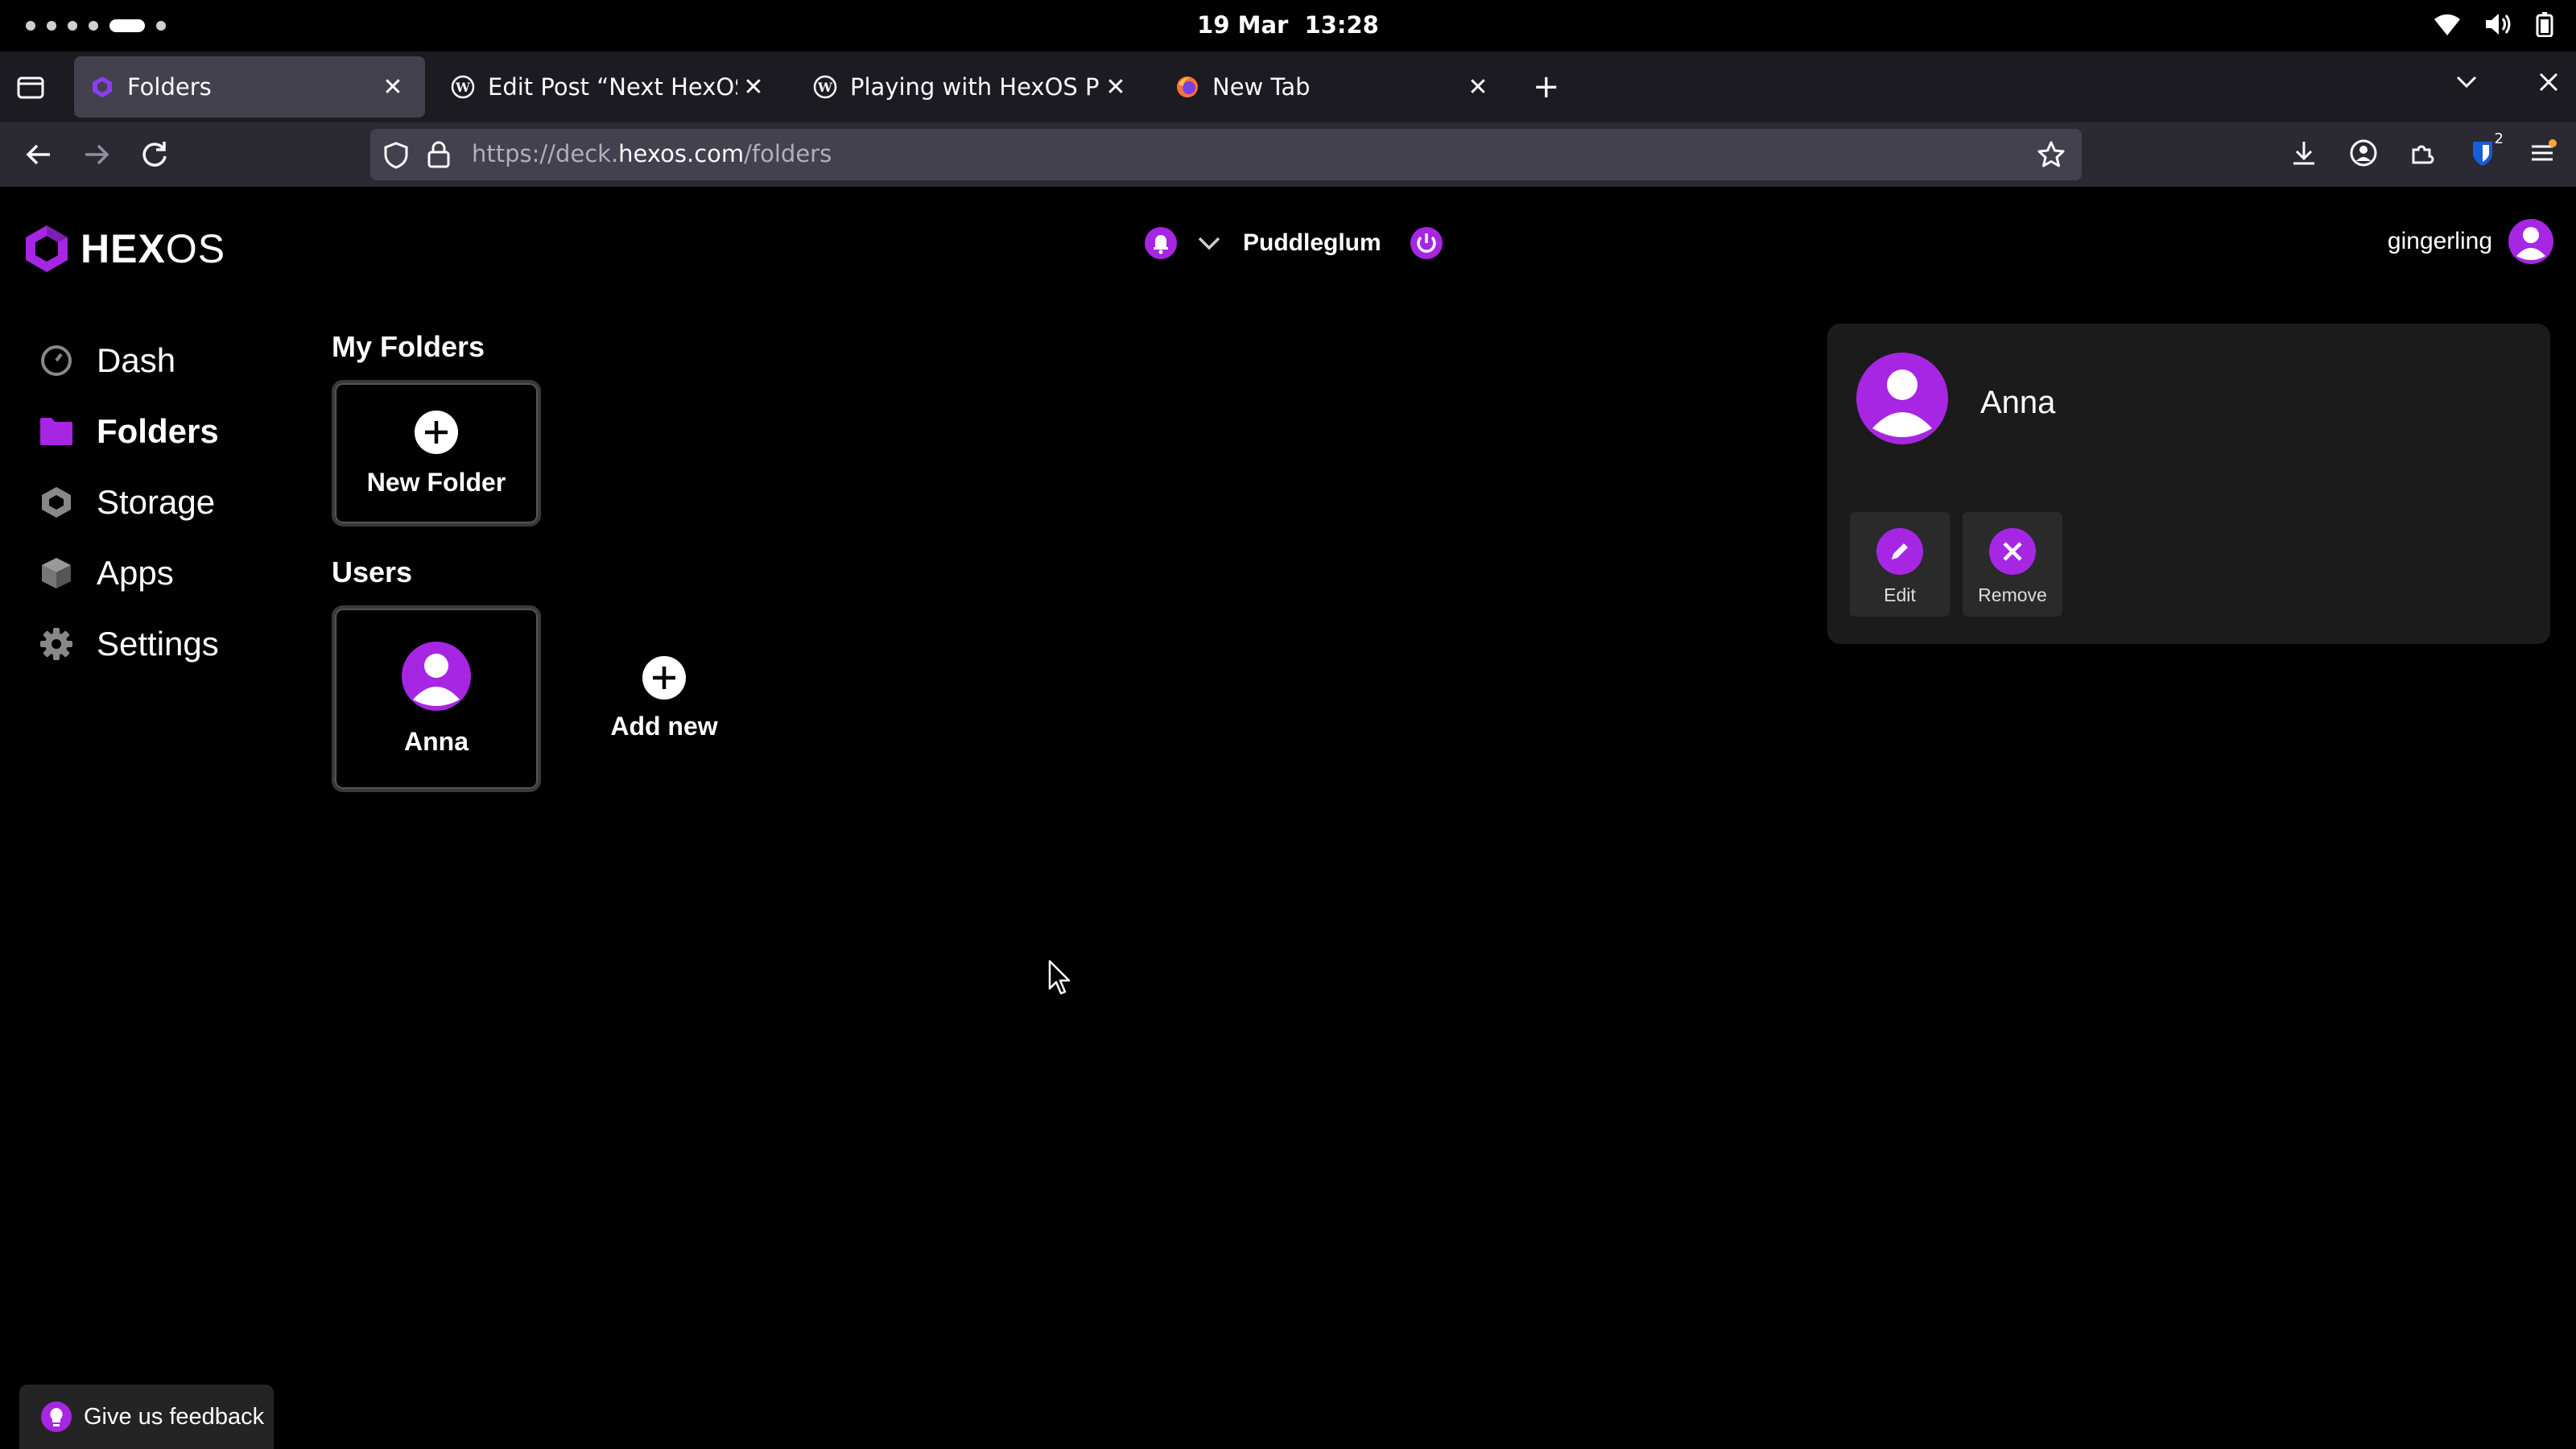  Describe the element at coordinates (1226, 154) in the screenshot. I see `url-bar: https://deck.hexos.com/folders` at that location.